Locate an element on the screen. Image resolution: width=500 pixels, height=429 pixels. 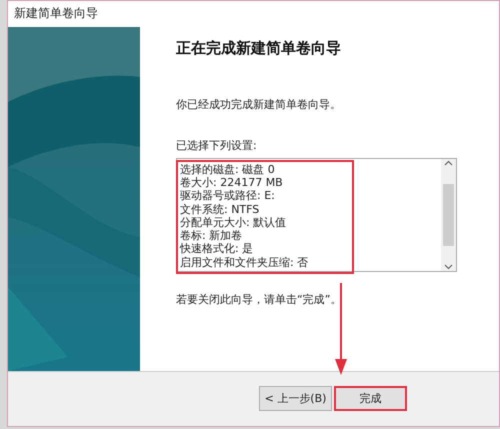
wizard-heading: 正在完成新建简单卷向导 is located at coordinates (259, 48).